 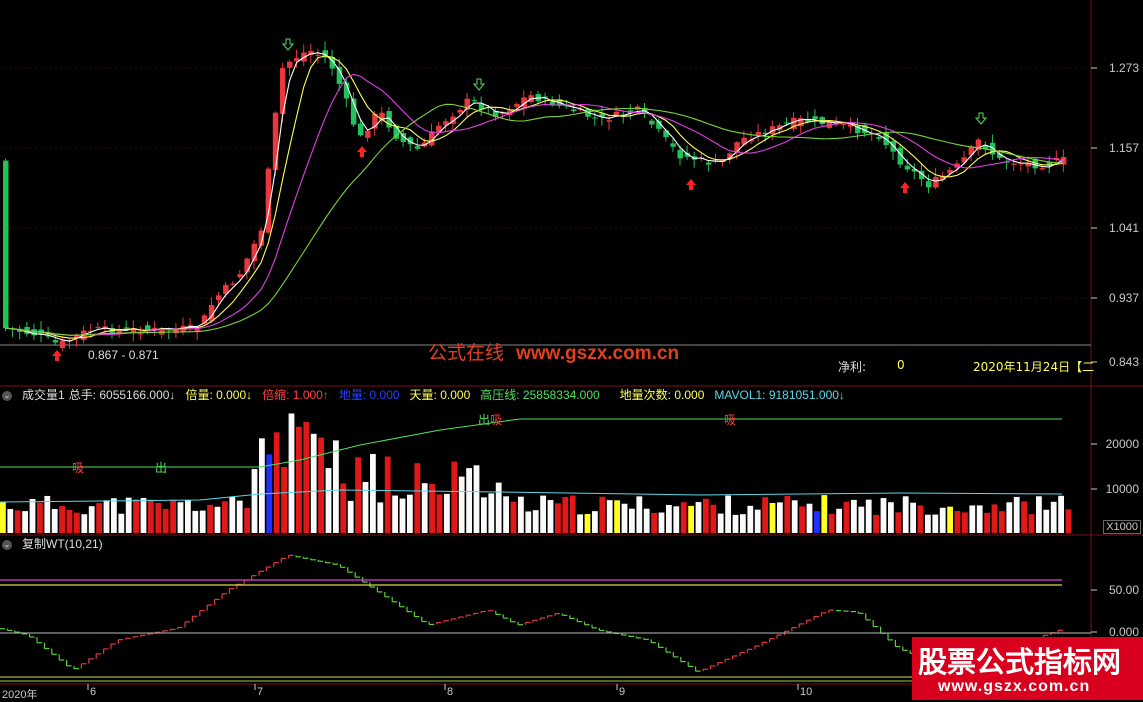 What do you see at coordinates (7, 544) in the screenshot?
I see `collapse-wt-icon: ⌄` at bounding box center [7, 544].